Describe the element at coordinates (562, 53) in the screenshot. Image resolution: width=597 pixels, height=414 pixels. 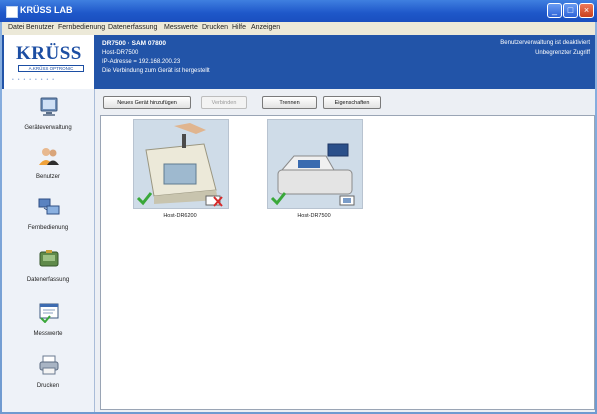
I see `access-status: Unbegrenzter Zugriff` at that location.